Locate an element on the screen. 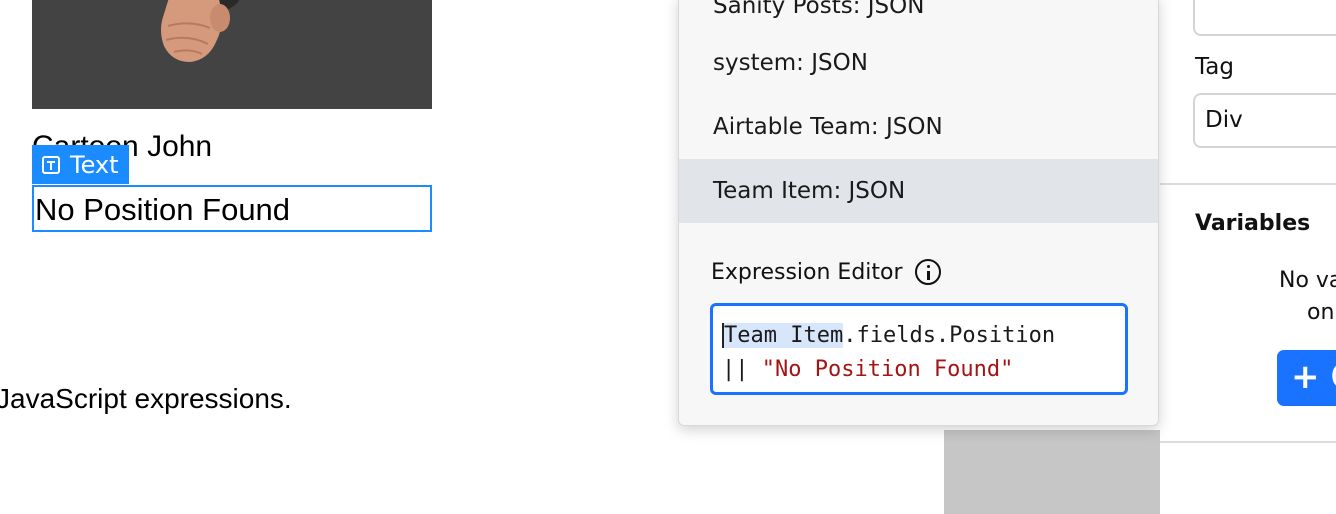  add-variable-label: C is located at coordinates (1333, 377).